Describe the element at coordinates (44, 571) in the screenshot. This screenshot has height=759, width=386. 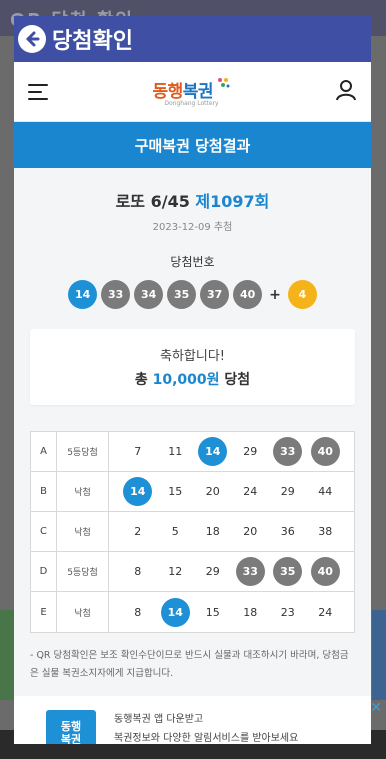
I see `ticket-label: D` at that location.